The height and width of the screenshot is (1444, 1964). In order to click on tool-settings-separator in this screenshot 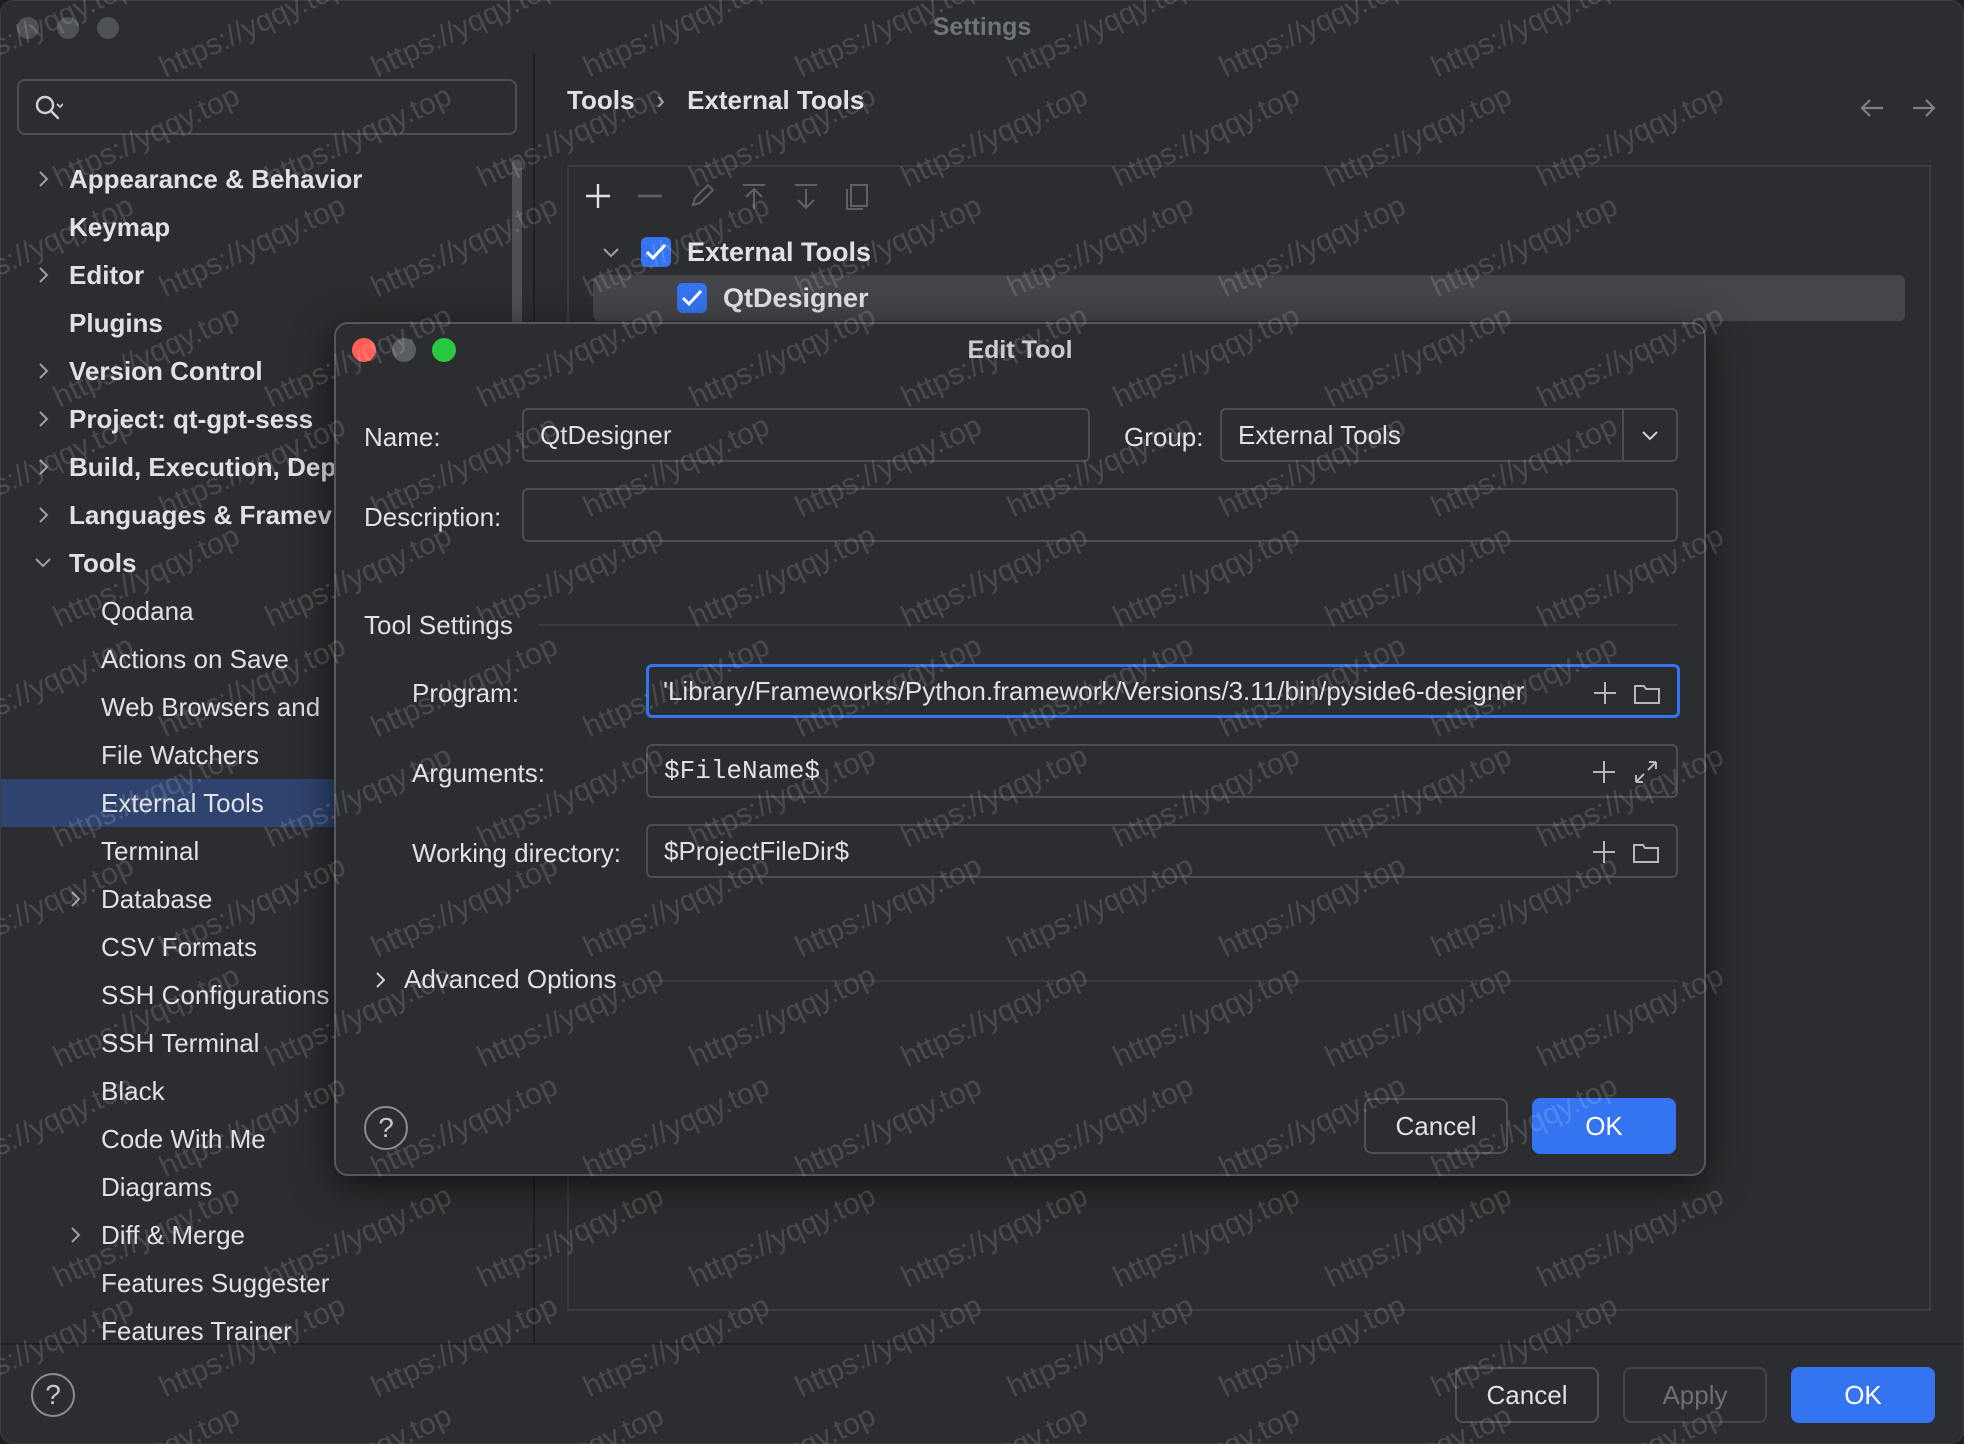, I will do `click(1108, 625)`.